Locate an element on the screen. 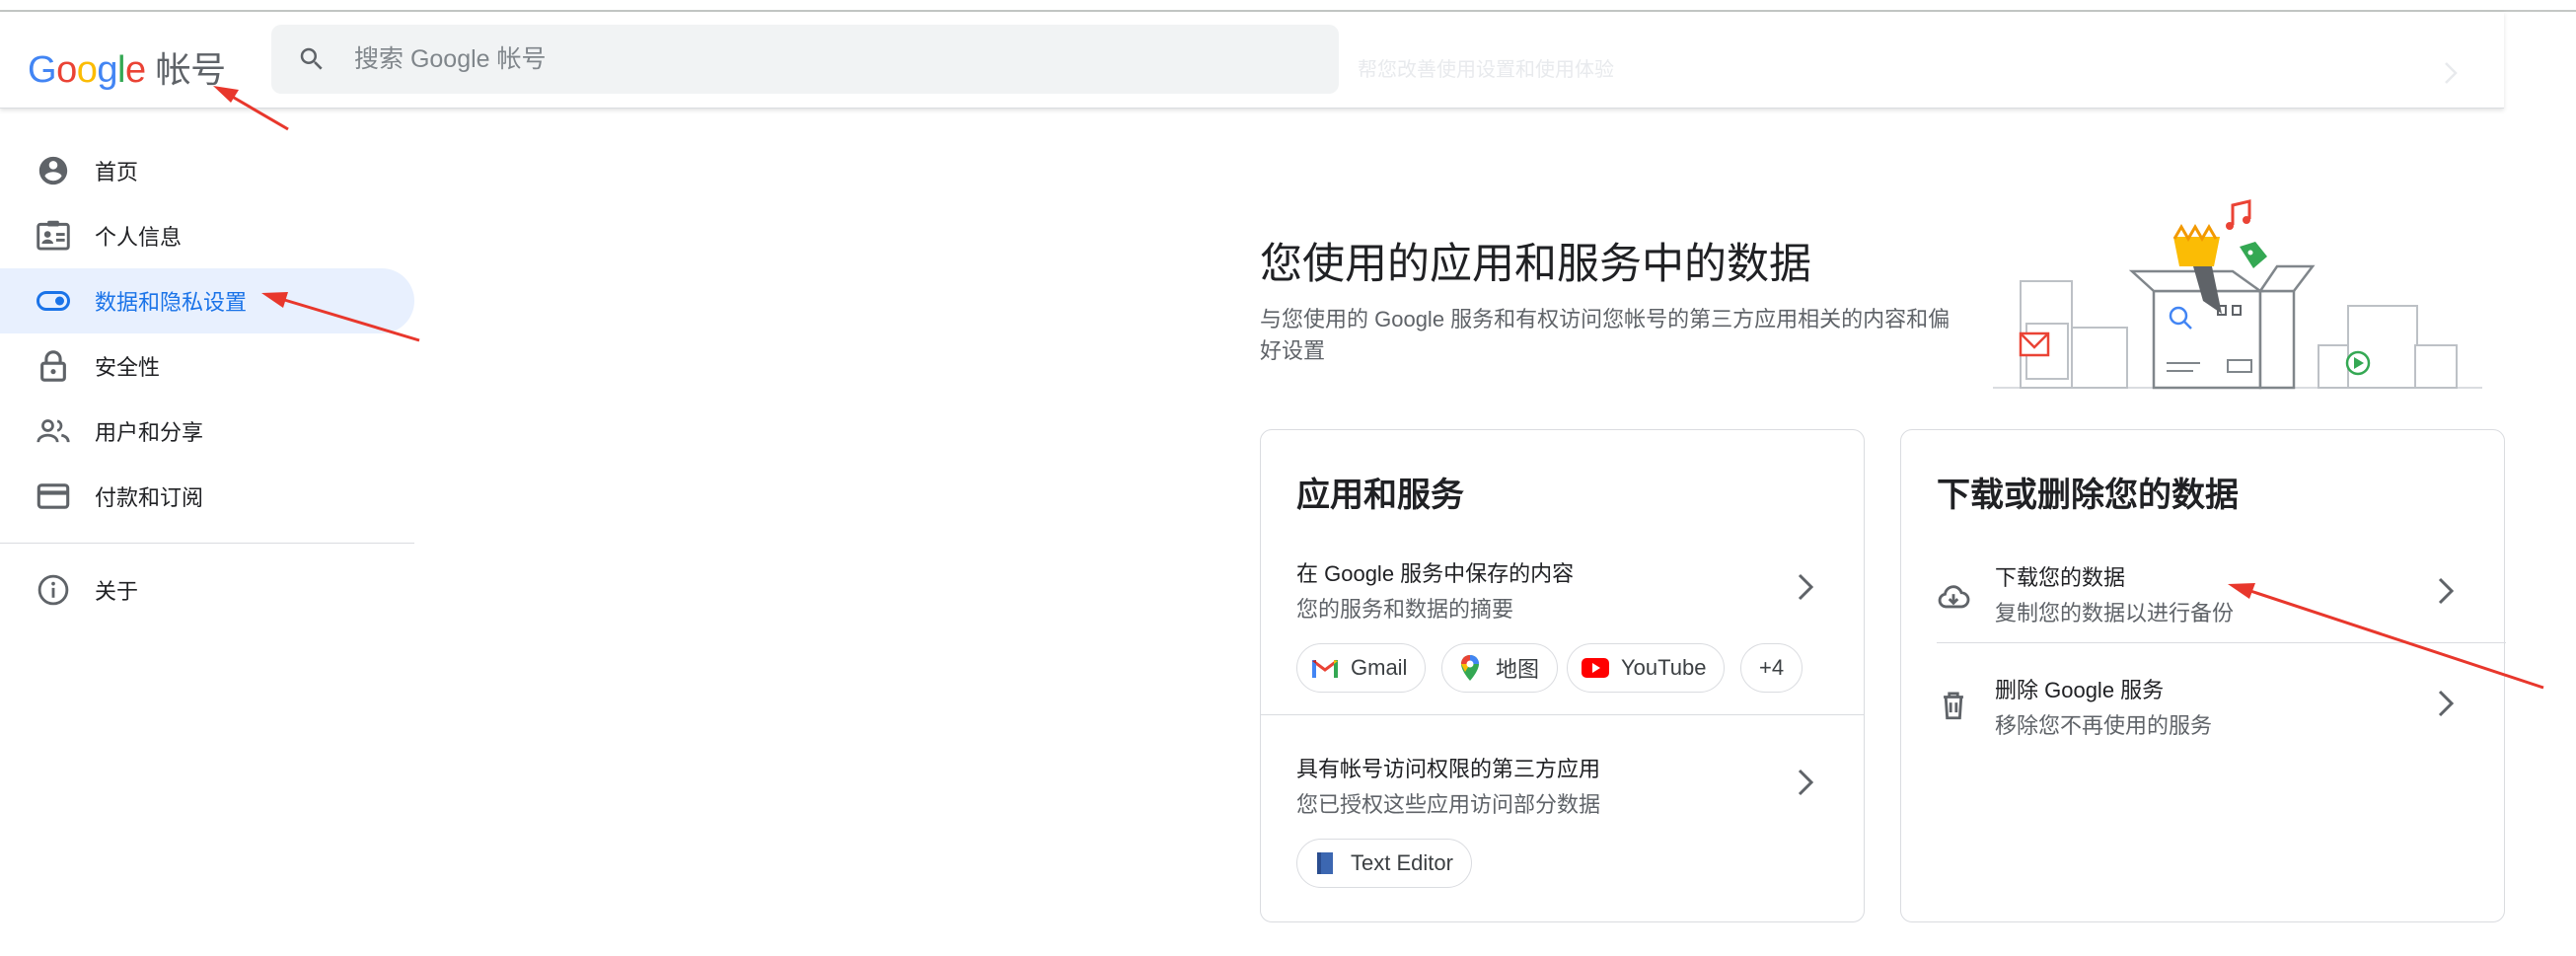 The height and width of the screenshot is (956, 2576). sidebar-nav: 首页 个人信息 数据和隐私设置 安全性 用户和分享 付款和订阅 关于 is located at coordinates (207, 380).